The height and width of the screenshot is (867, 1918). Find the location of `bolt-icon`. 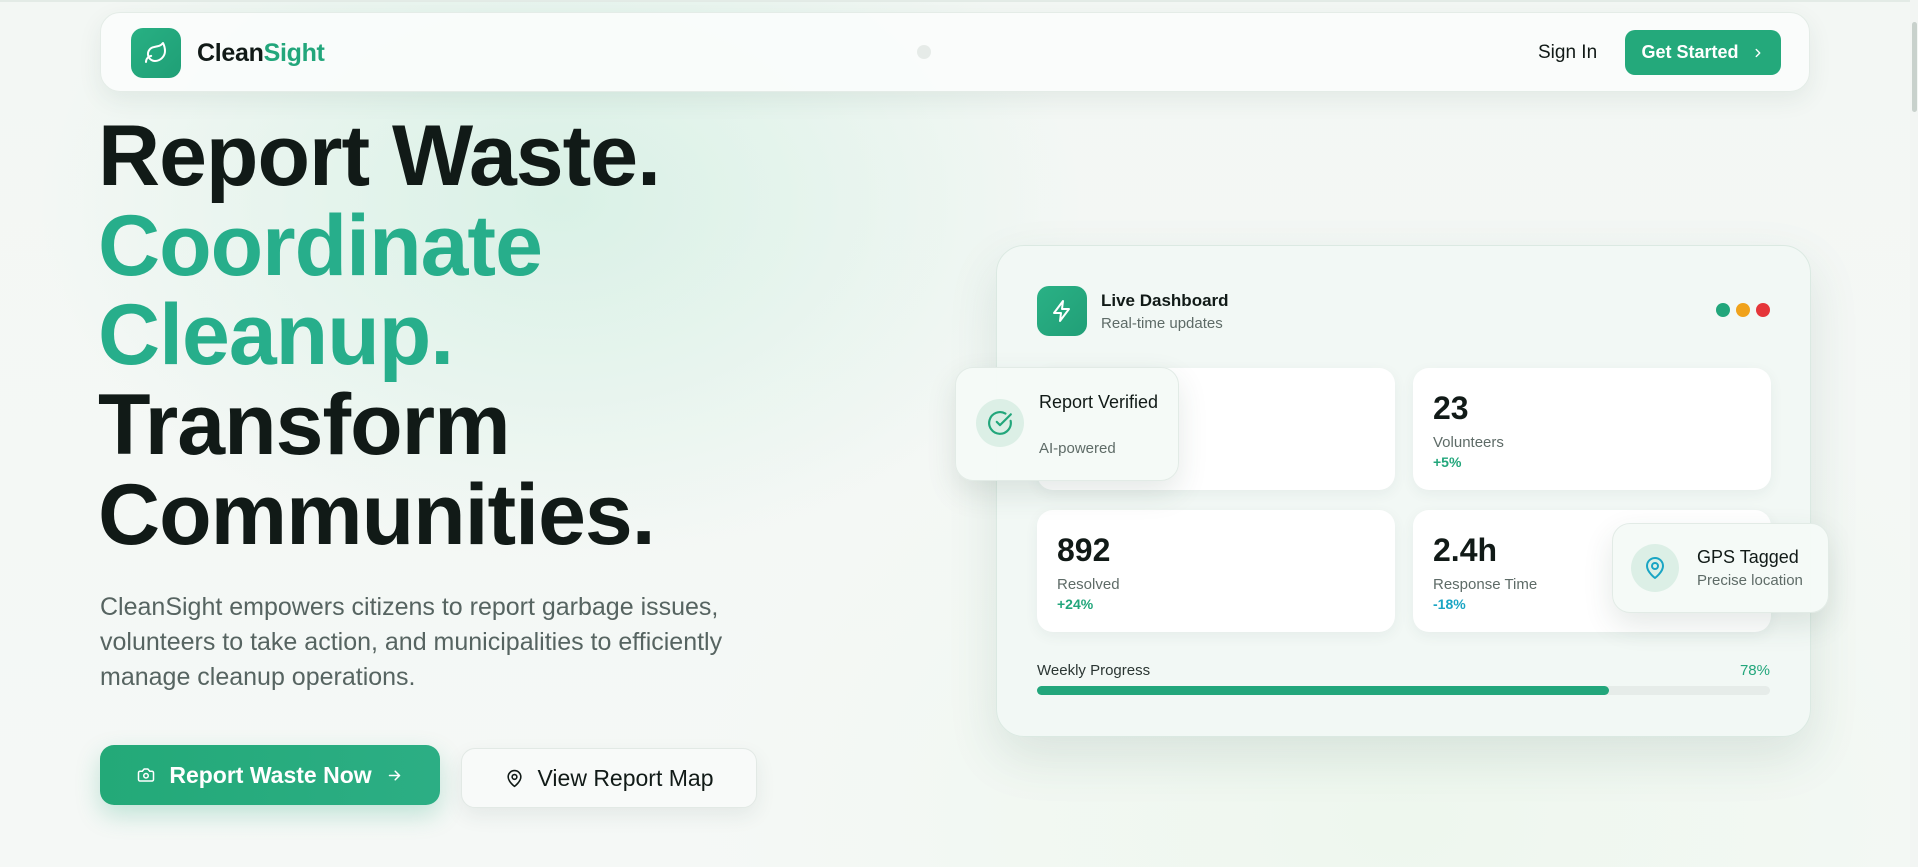

bolt-icon is located at coordinates (1061, 311).